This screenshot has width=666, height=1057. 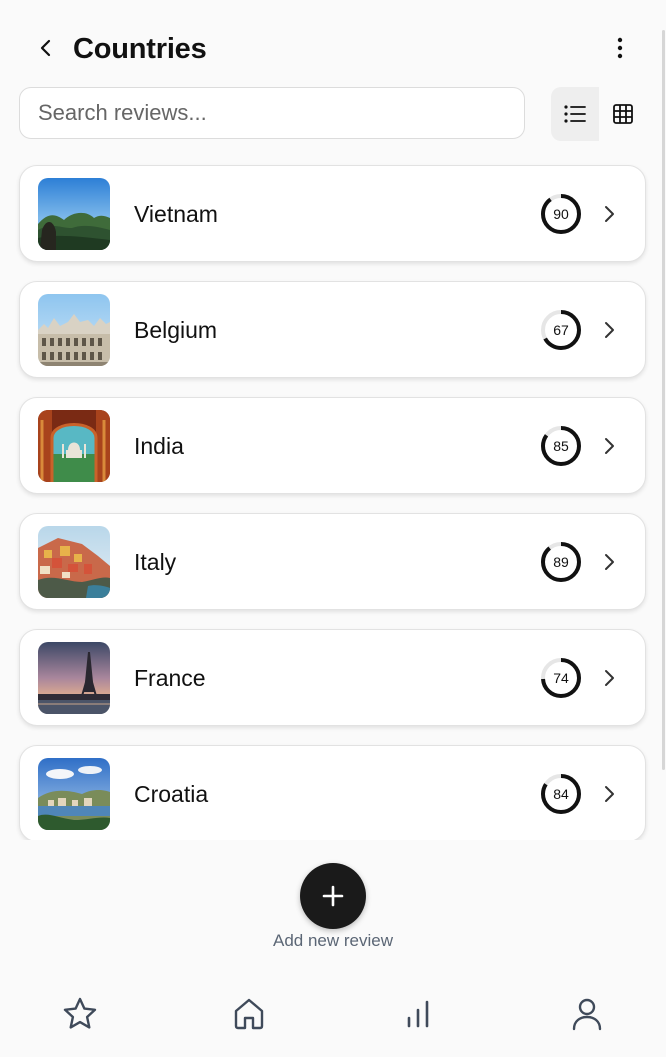 I want to click on score-ring: 89, so click(x=561, y=562).